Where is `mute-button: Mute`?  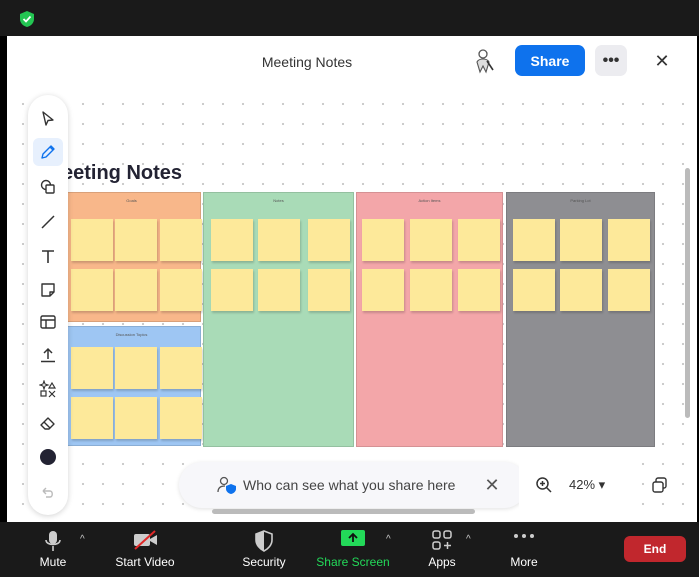
mute-button: Mute is located at coordinates (53, 549).